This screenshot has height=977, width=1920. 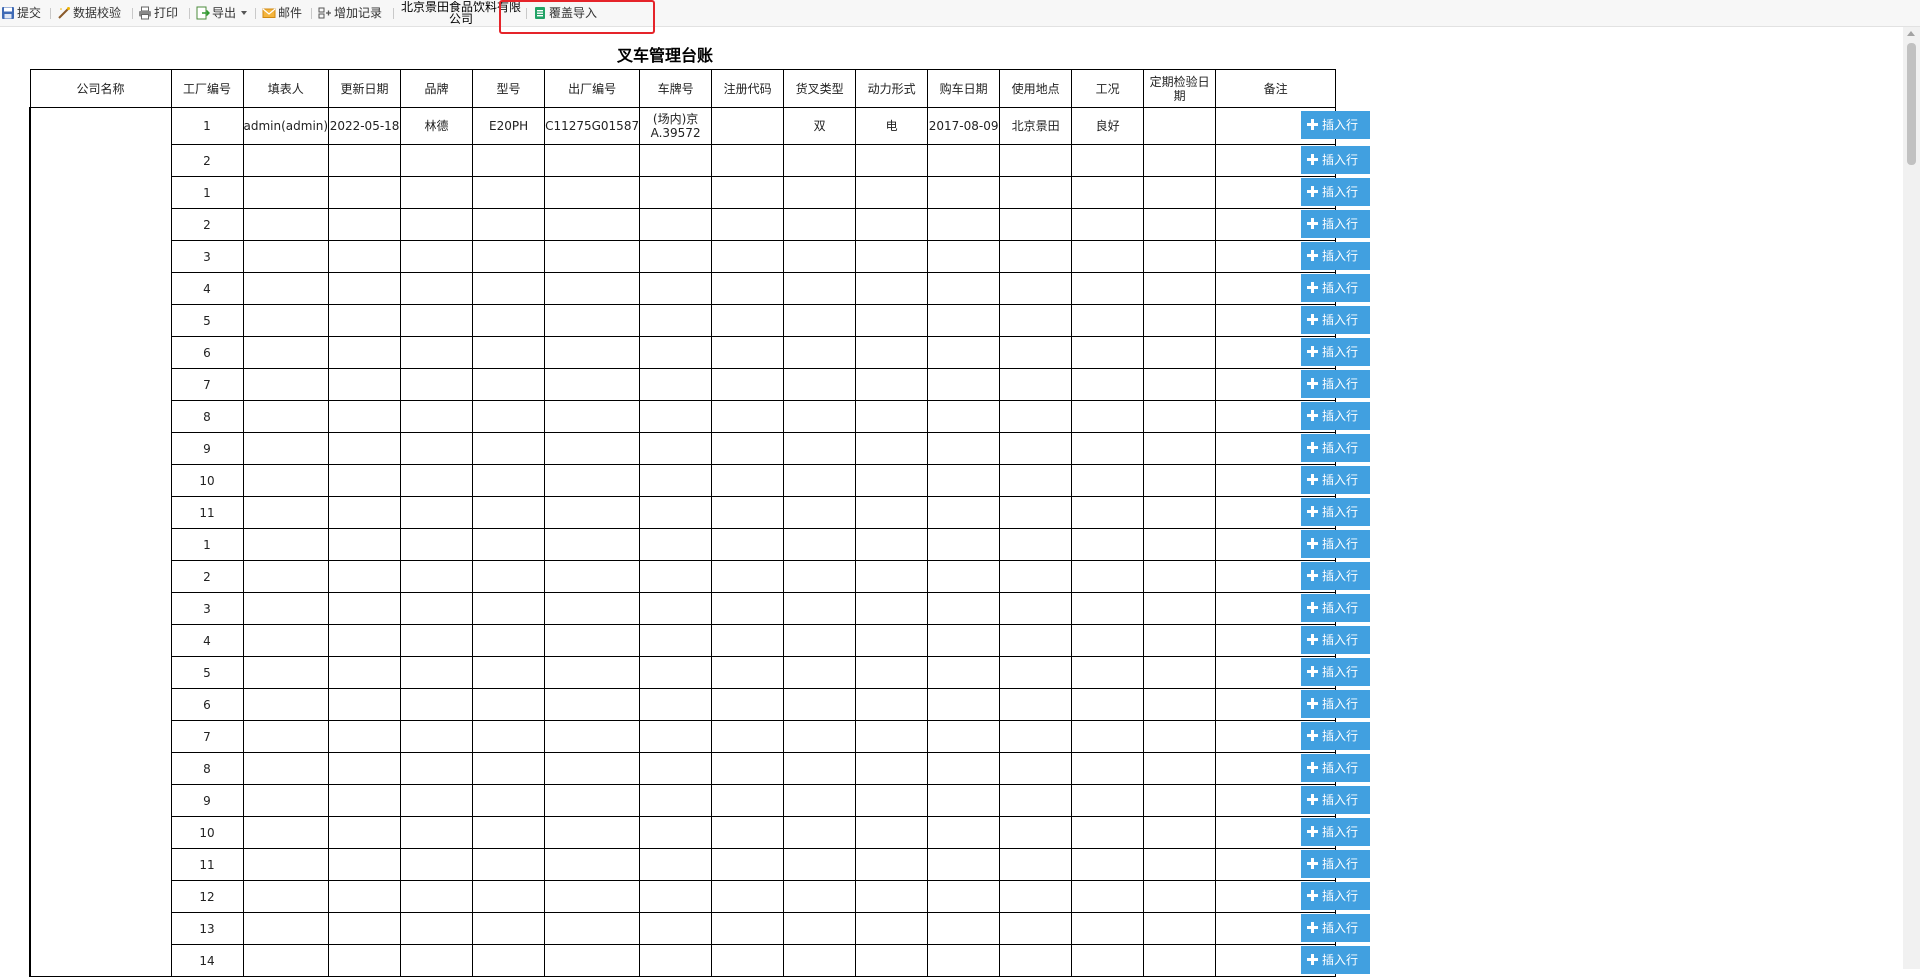 What do you see at coordinates (207, 544) in the screenshot?
I see `table-cell-no: 1` at bounding box center [207, 544].